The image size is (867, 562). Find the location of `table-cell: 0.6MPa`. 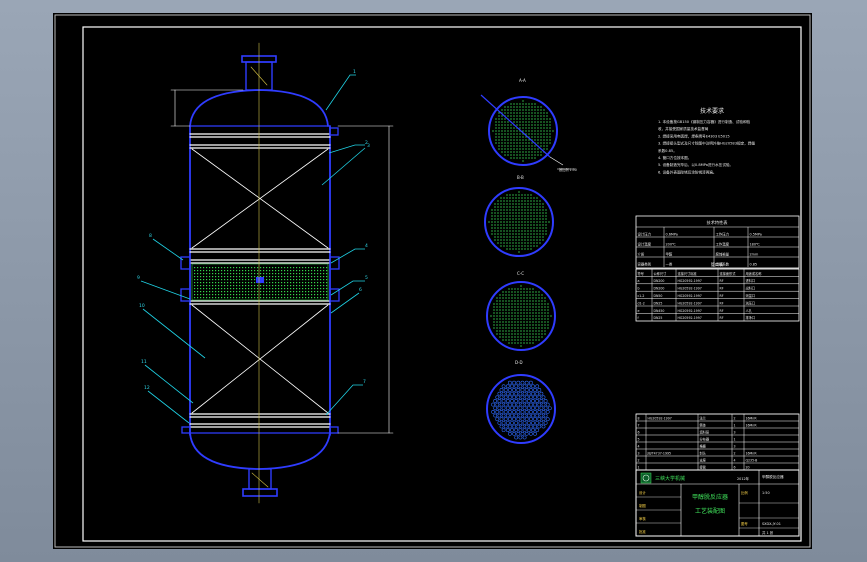

table-cell: 0.6MPa is located at coordinates (672, 234).